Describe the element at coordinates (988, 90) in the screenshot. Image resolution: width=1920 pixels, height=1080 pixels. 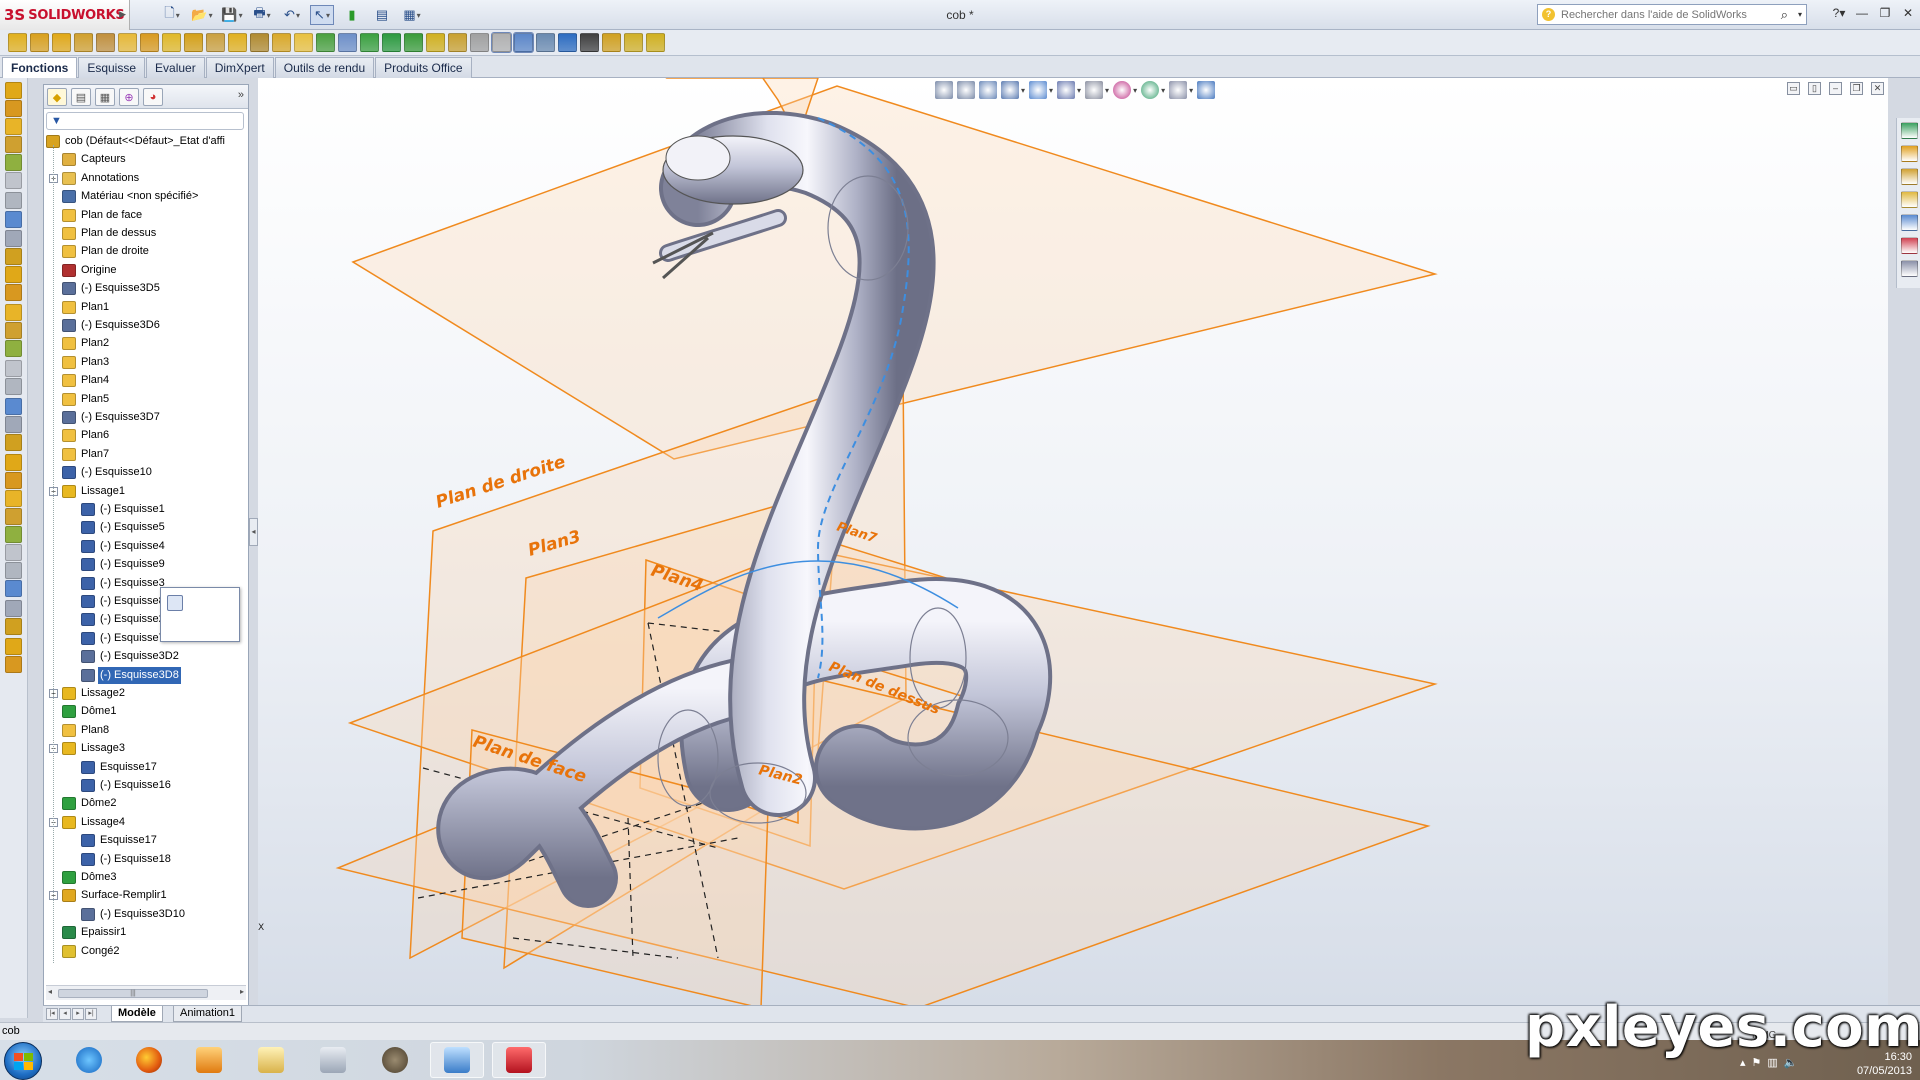
I see `previous-view-icon` at that location.